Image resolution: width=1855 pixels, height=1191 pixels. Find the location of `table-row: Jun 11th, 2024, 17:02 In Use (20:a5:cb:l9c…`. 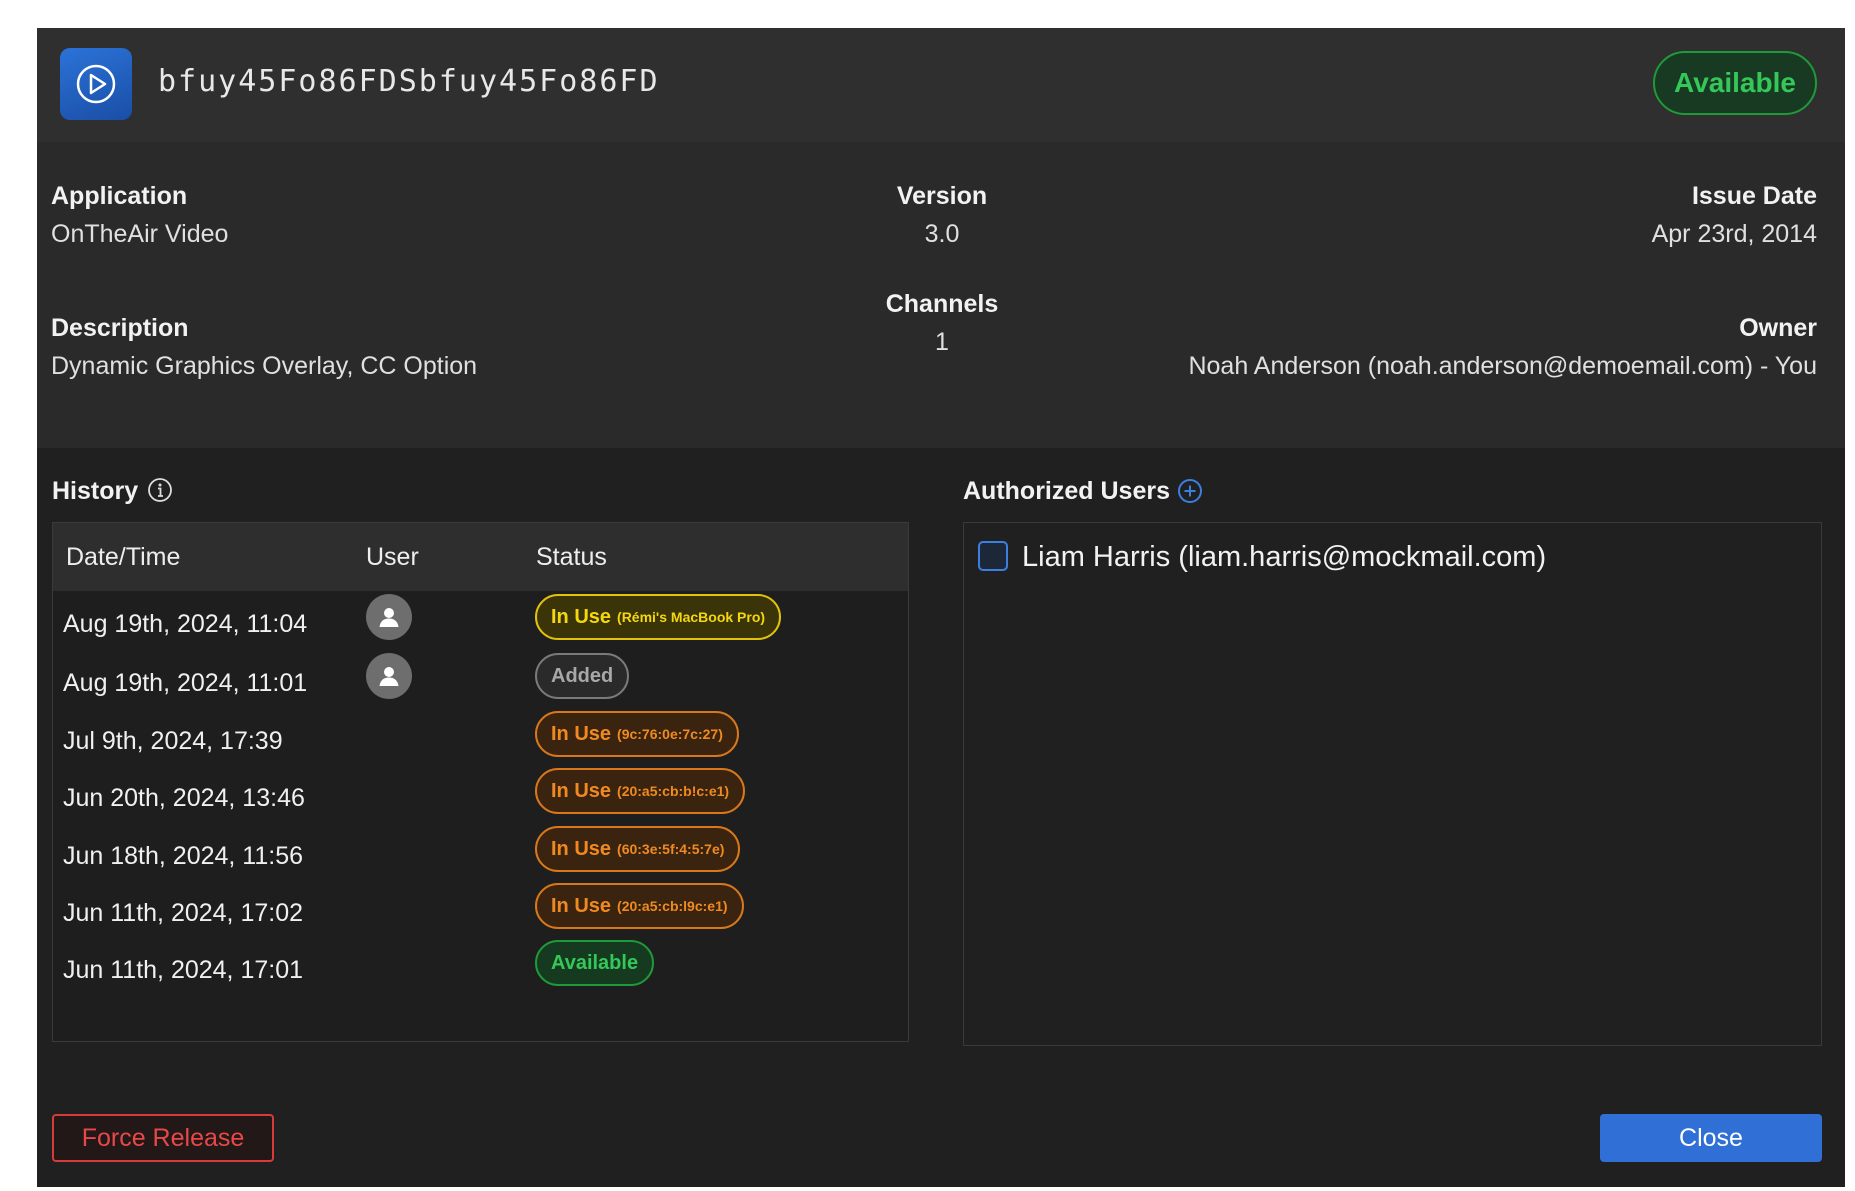

table-row: Jun 11th, 2024, 17:02 In Use (20:a5:cb:l9c… is located at coordinates (480, 915).